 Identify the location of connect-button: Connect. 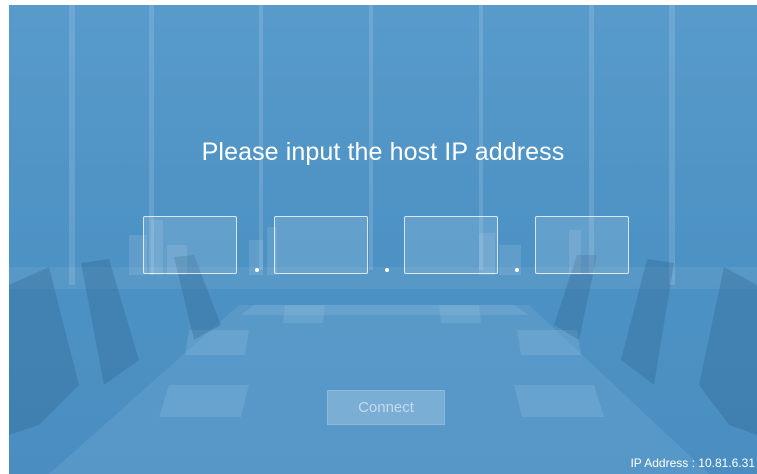
(386, 407).